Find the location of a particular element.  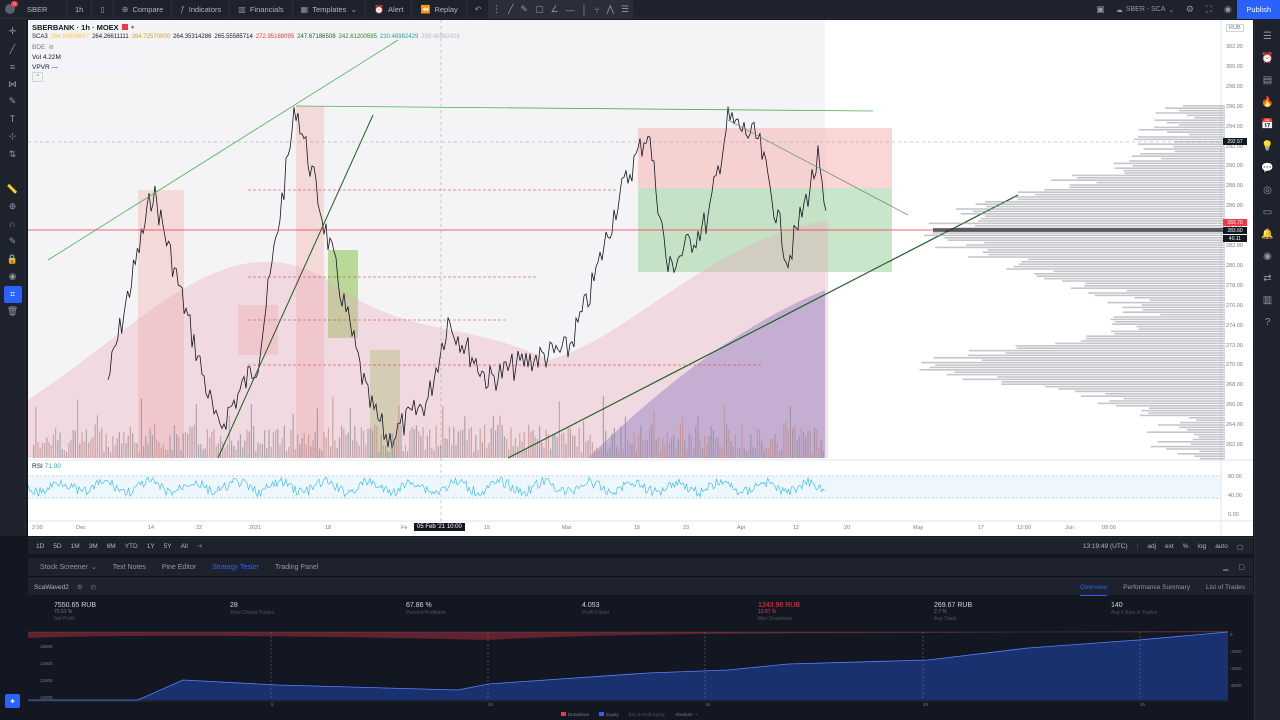

help-icon: ? is located at coordinates (1268, 322).